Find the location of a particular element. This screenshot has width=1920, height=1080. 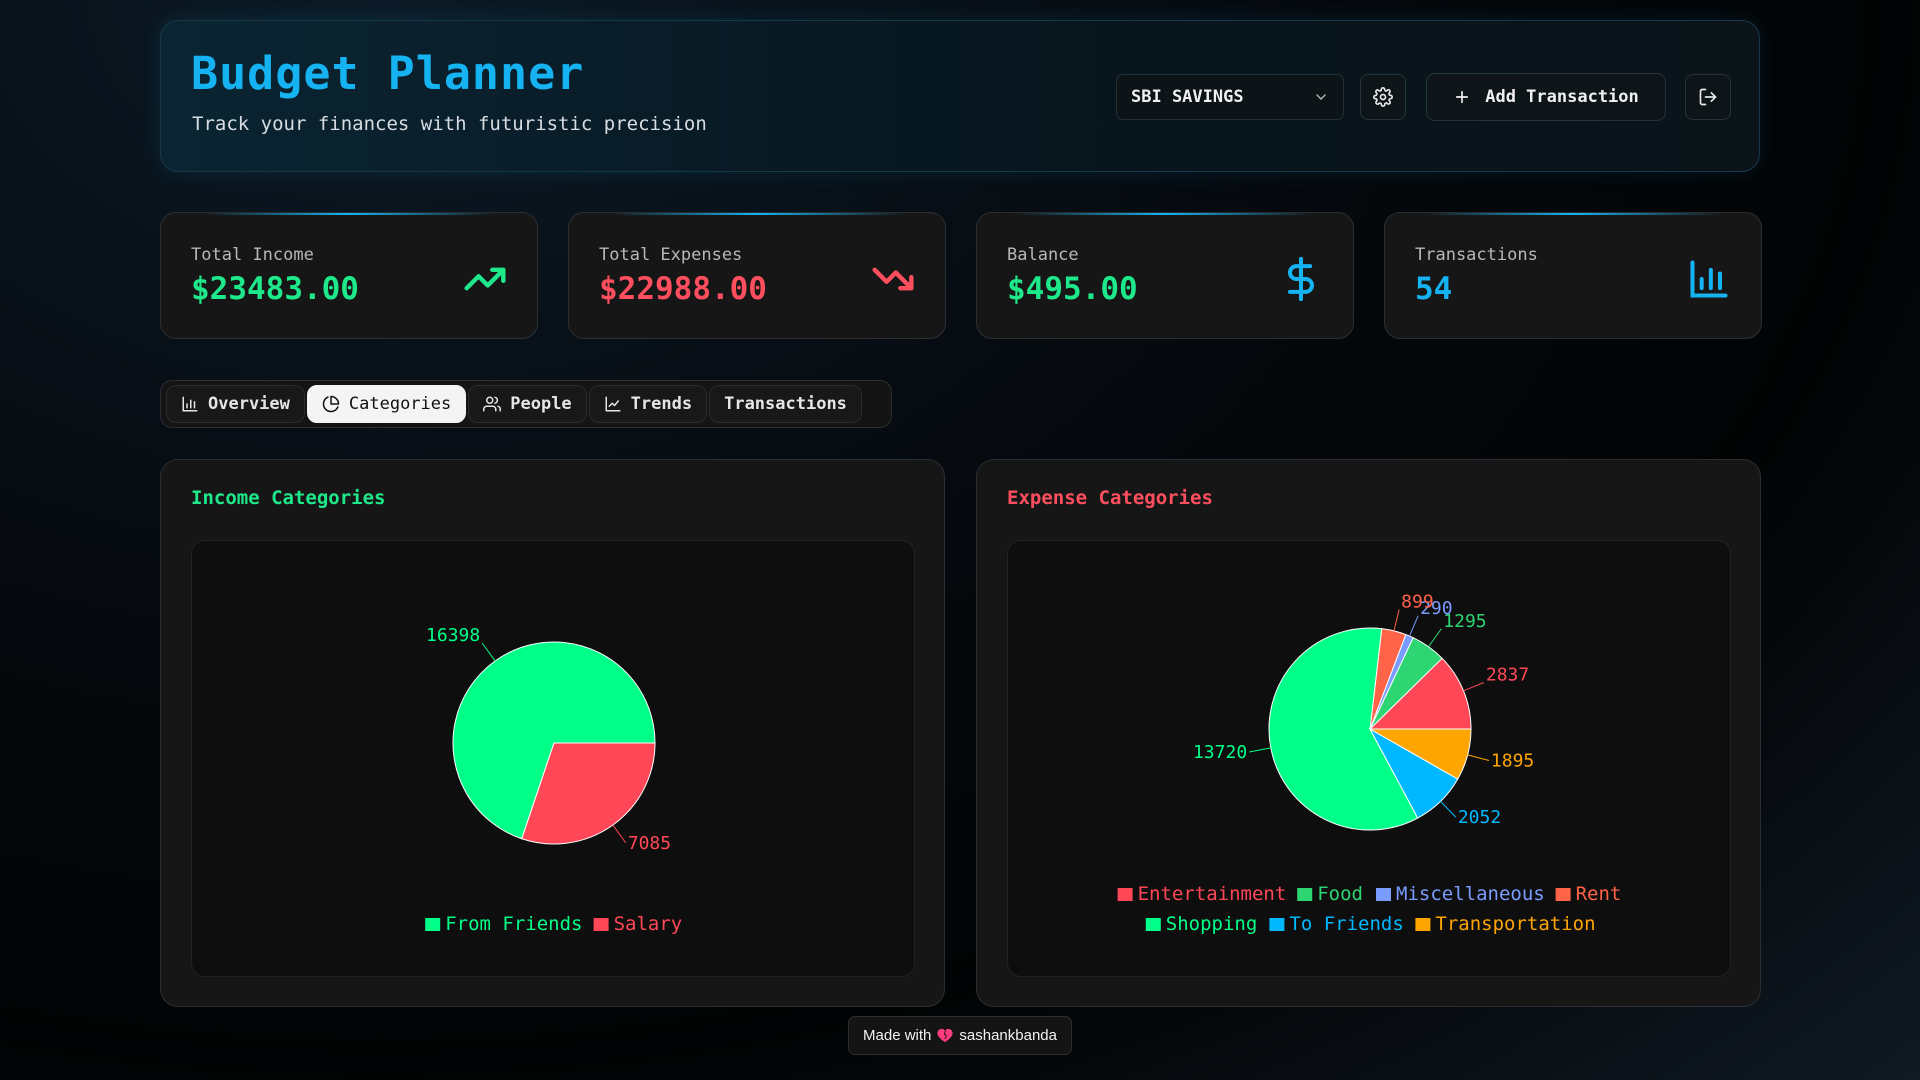

panel-title: Expense Categories is located at coordinates (1110, 498).